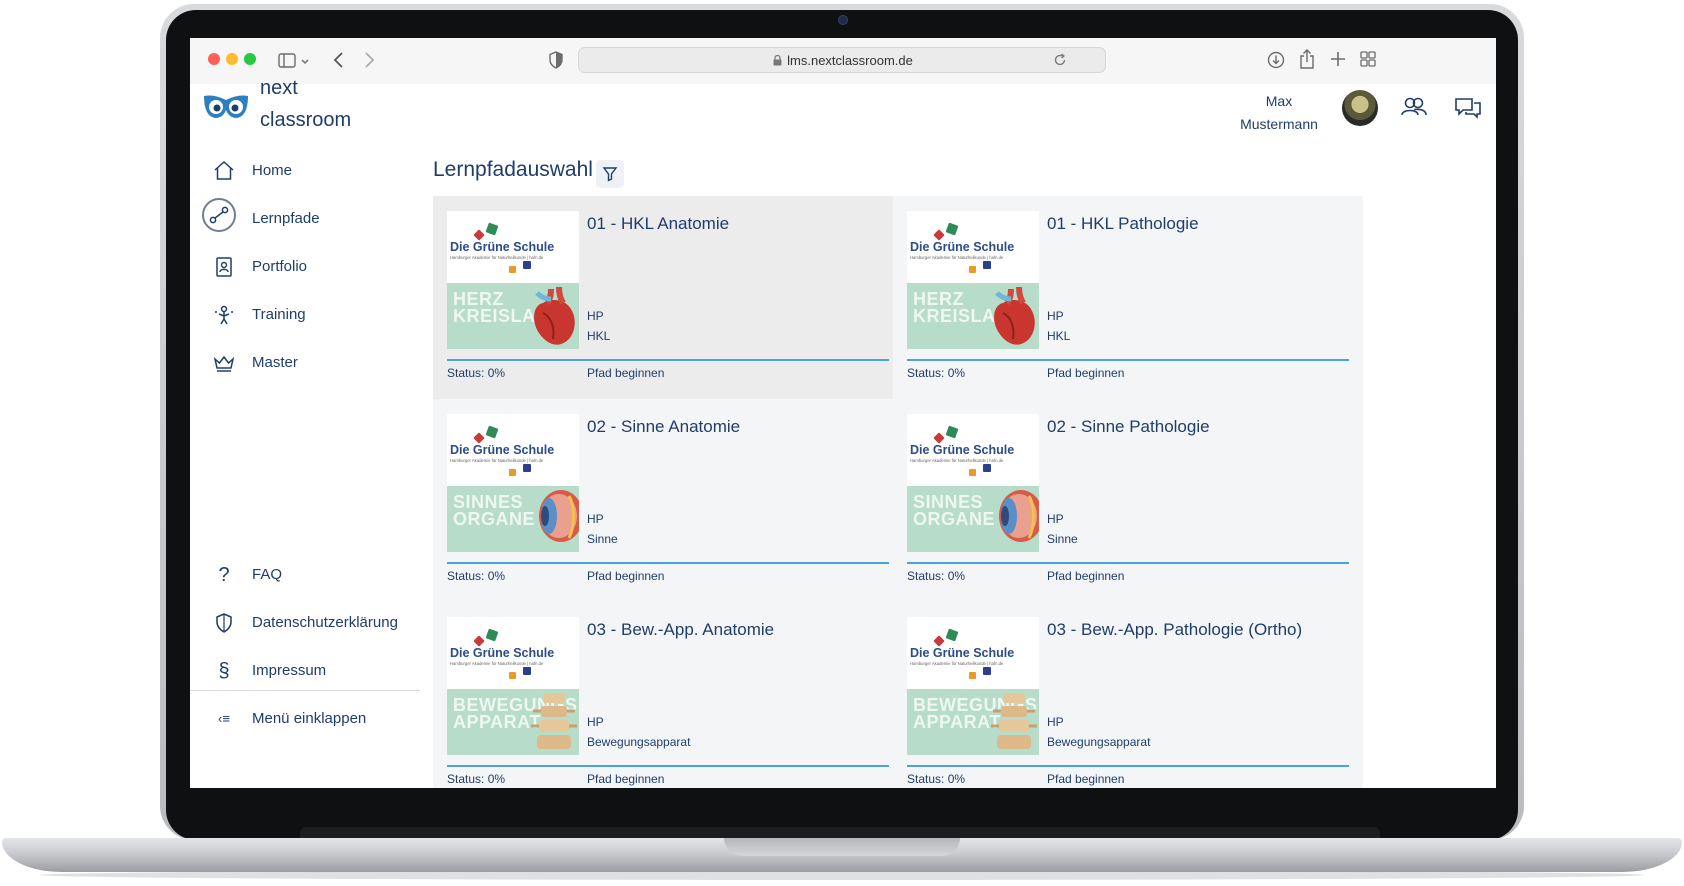 The width and height of the screenshot is (1684, 886). Describe the element at coordinates (1059, 336) in the screenshot. I see `card-tag: HKL` at that location.